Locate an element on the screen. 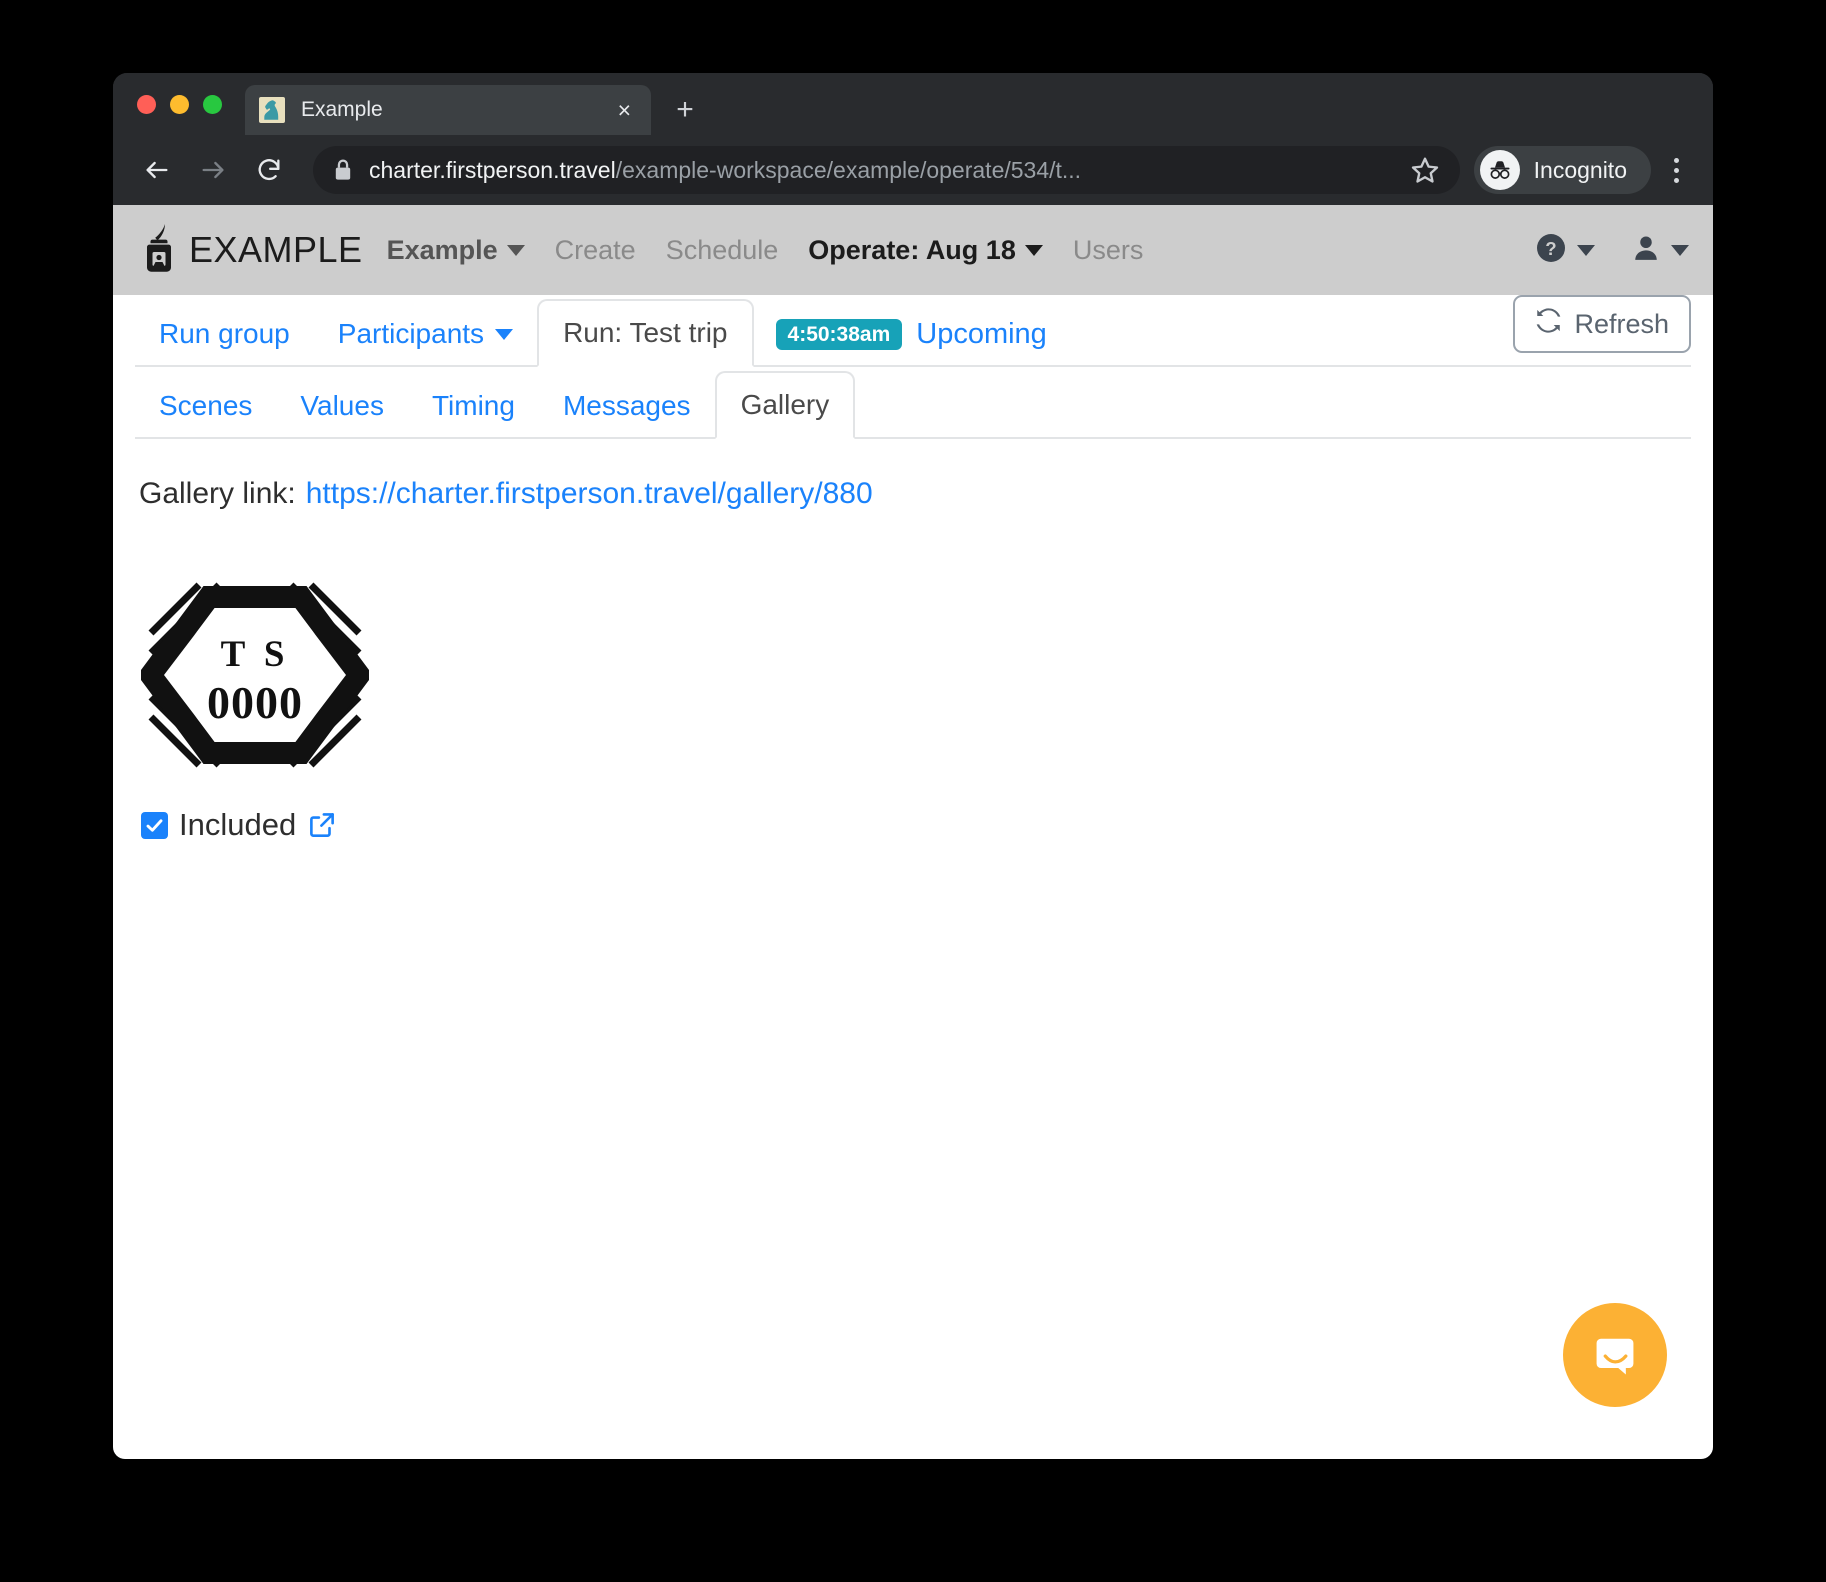 The width and height of the screenshot is (1826, 1582). help-circle-icon: ? is located at coordinates (1551, 250).